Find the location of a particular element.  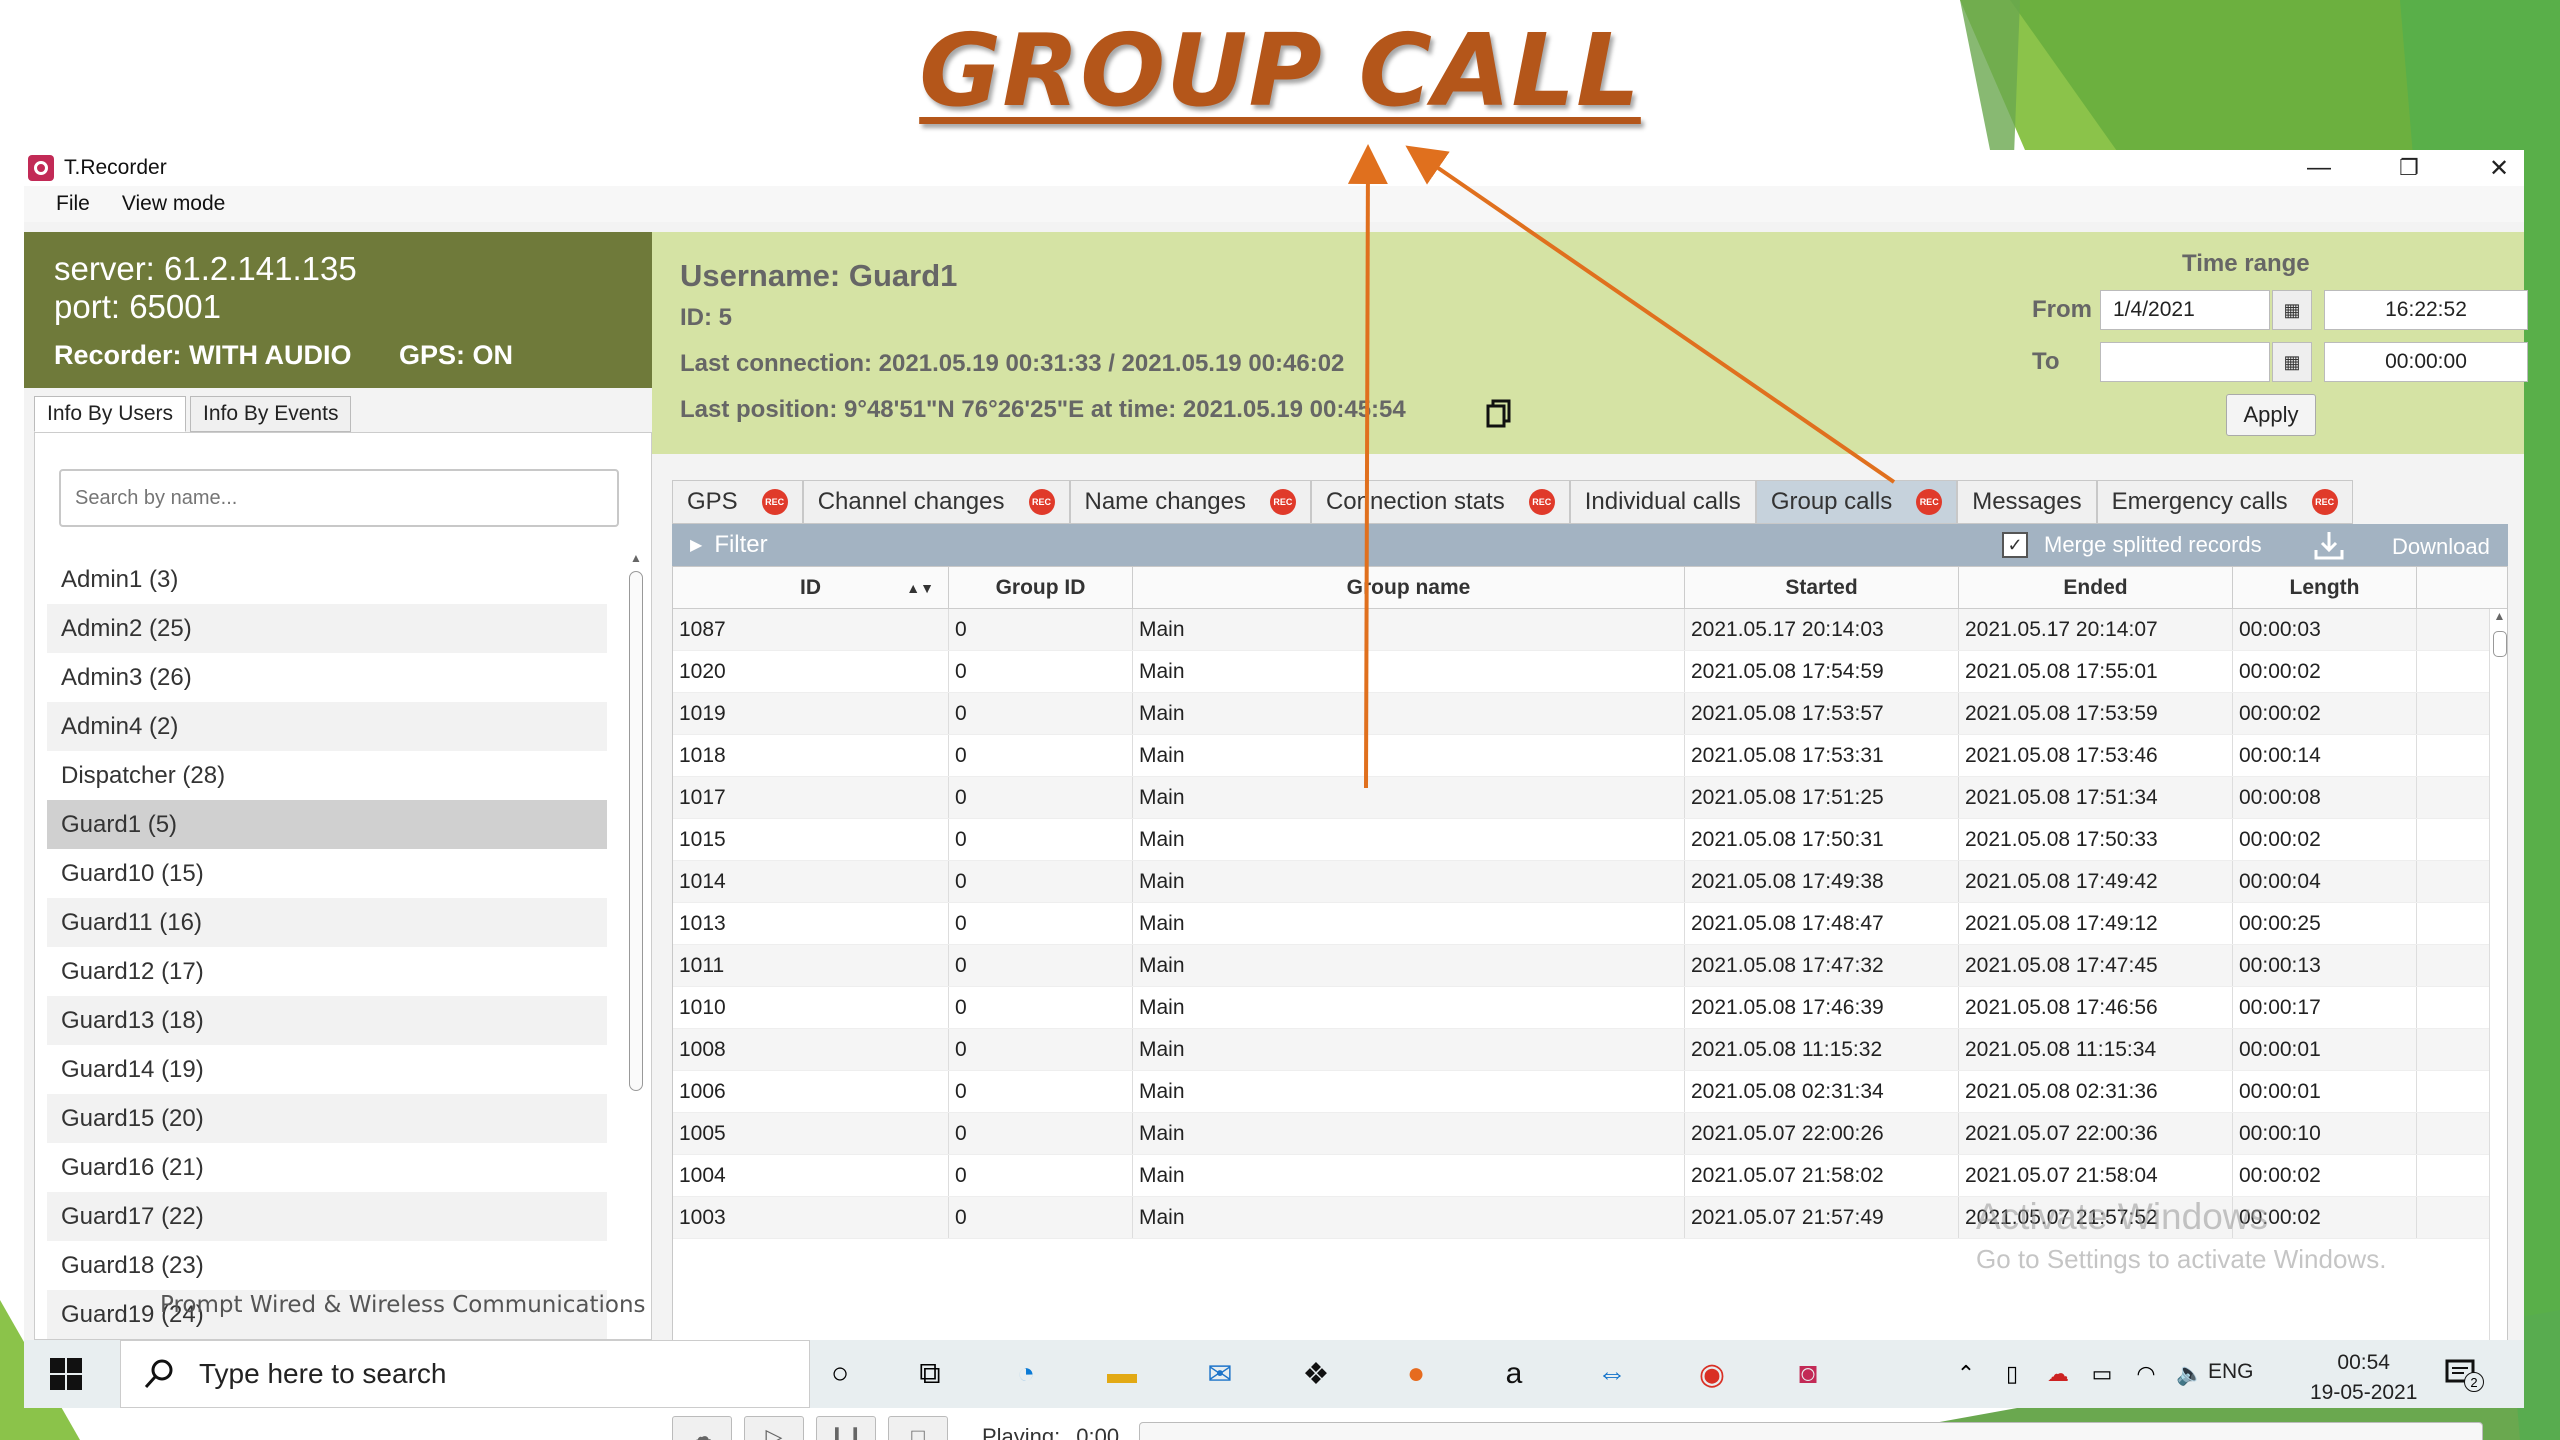

to-date-field is located at coordinates (2185, 362).